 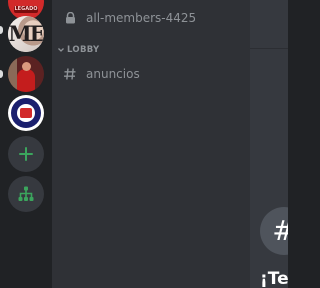 I want to click on server-icon-2: ME, so click(x=26, y=34).